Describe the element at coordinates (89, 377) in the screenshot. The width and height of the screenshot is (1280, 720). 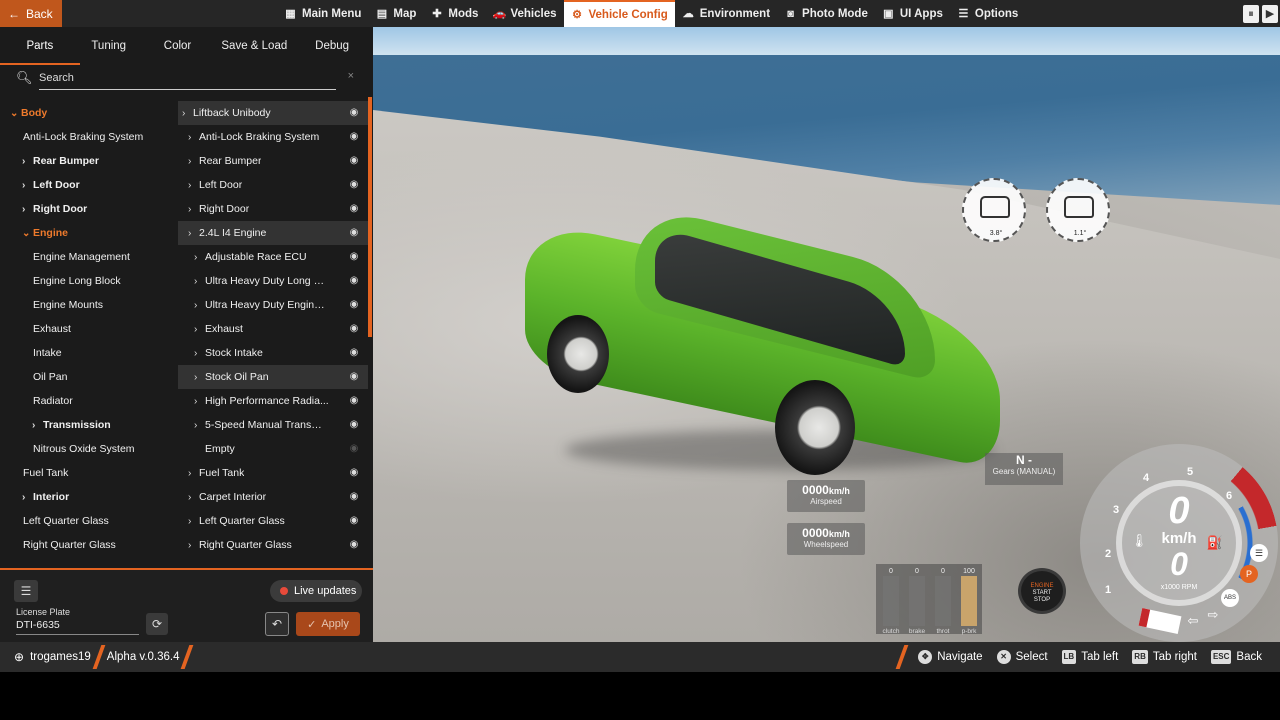
I see `slot-row: Oil Pan` at that location.